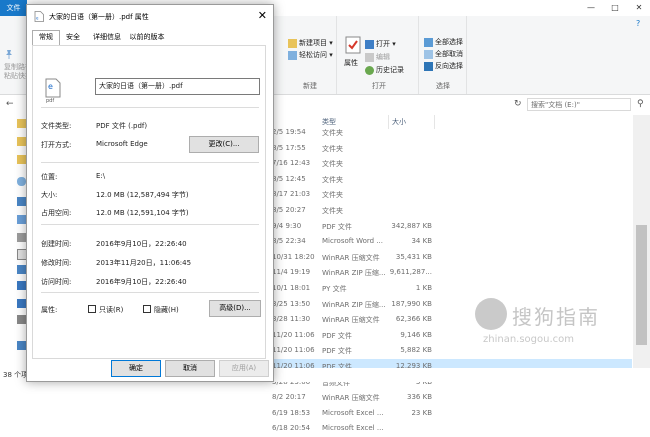 This screenshot has height=437, width=650. Describe the element at coordinates (150, 16) in the screenshot. I see `dialog-title-bar: e 大家的日语（第一册）.pdf 属性 ✕` at that location.